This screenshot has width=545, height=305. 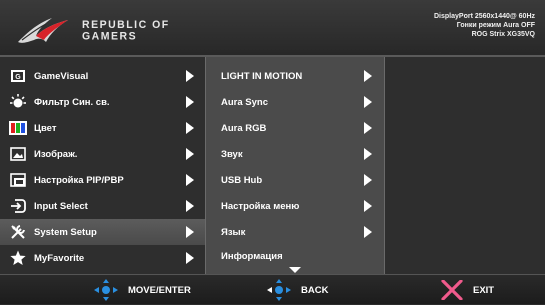 I want to click on submenu-item-sound: Звук, so click(x=295, y=154).